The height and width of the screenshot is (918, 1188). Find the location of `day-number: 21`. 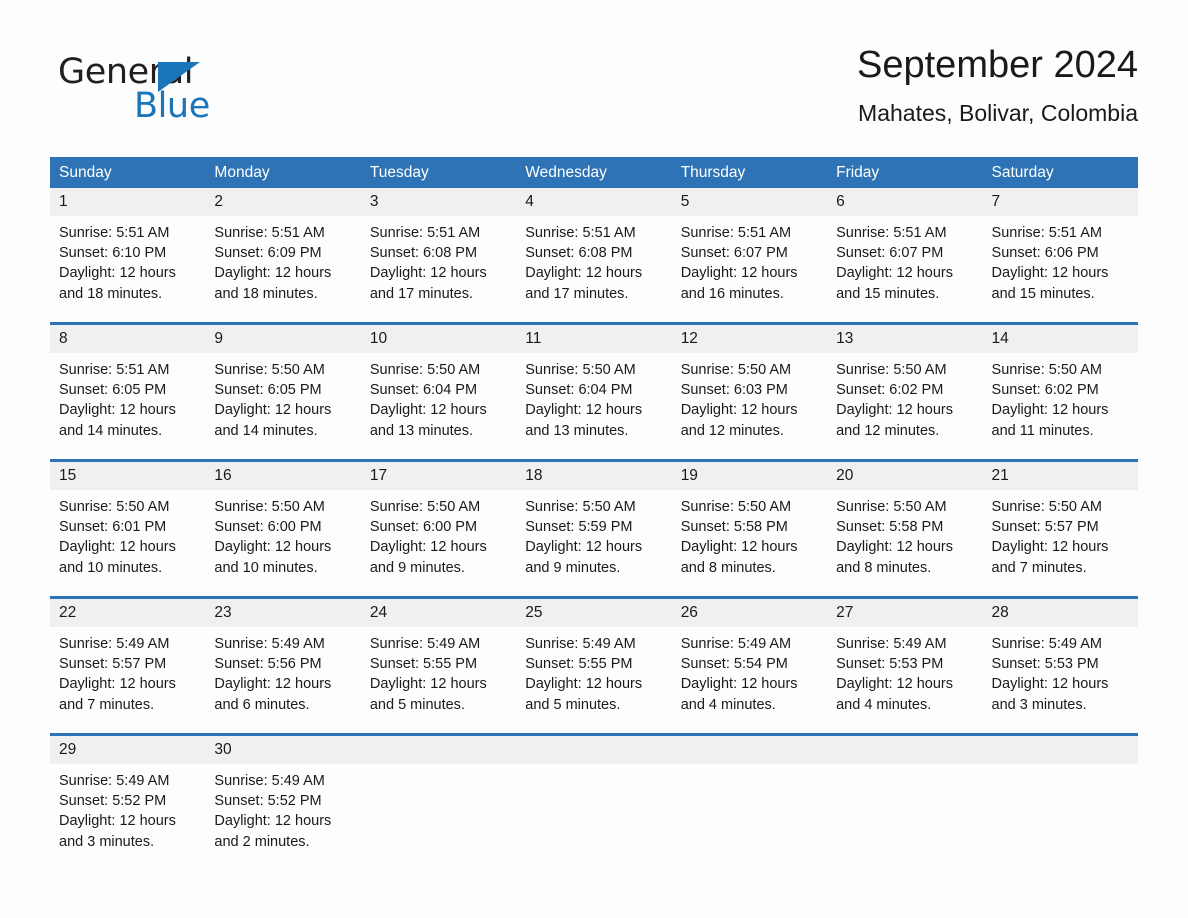

day-number: 21 is located at coordinates (1060, 476).